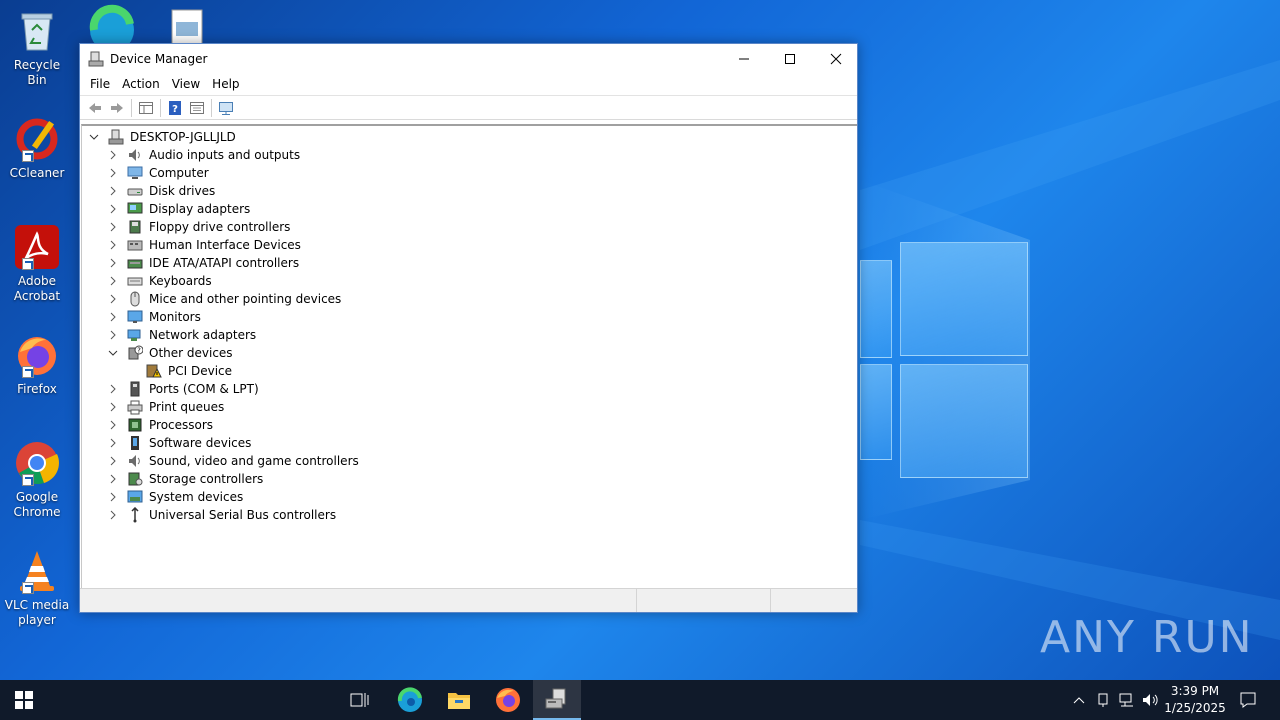  What do you see at coordinates (154, 317) in the screenshot?
I see `tree-category: Monitors` at bounding box center [154, 317].